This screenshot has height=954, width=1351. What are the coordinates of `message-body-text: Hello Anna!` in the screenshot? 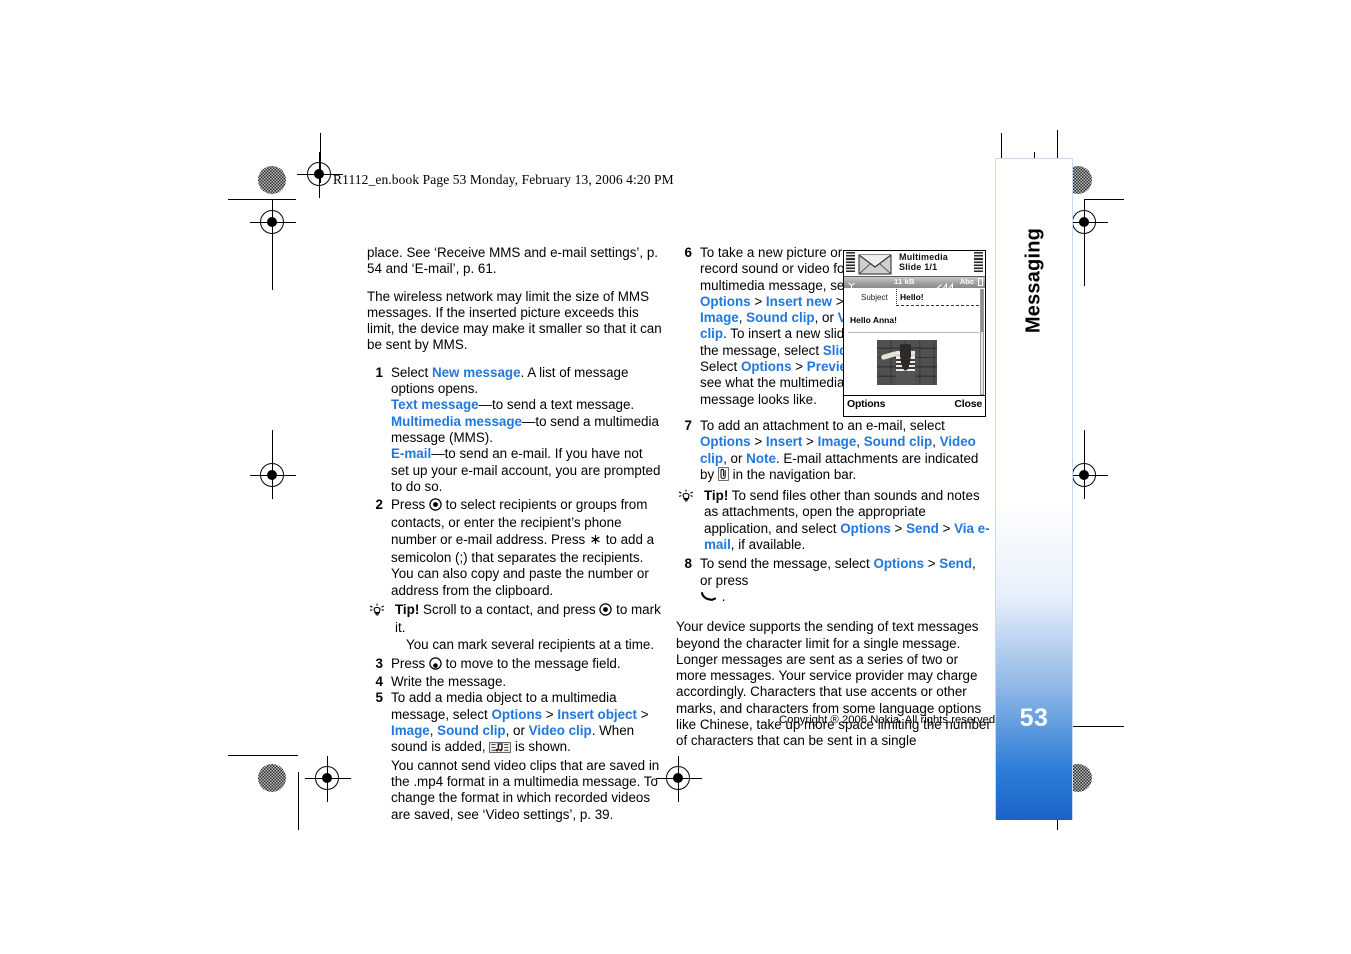 It's located at (873, 320).